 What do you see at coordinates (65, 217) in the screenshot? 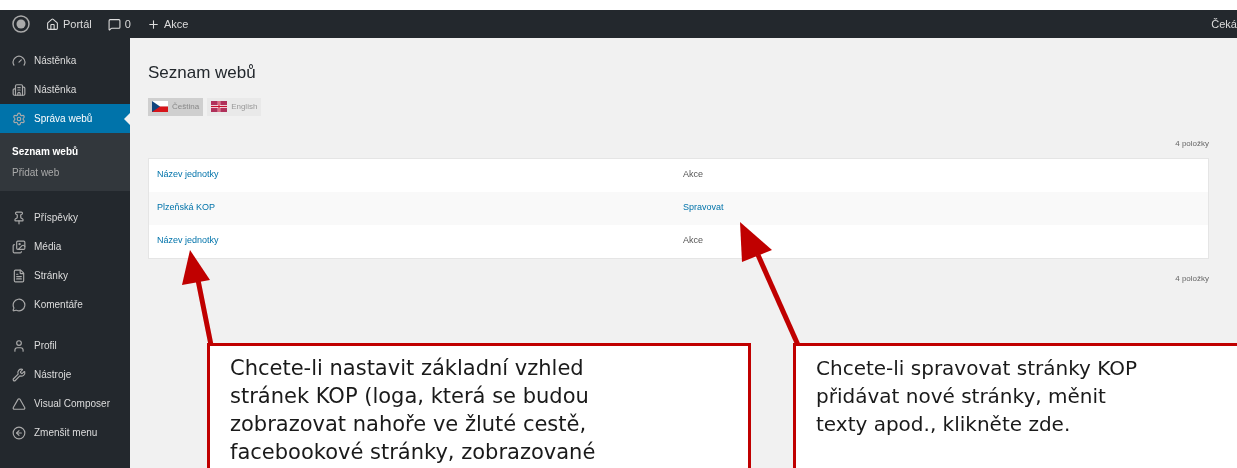
I see `sidebar-item: Příspěvky` at bounding box center [65, 217].